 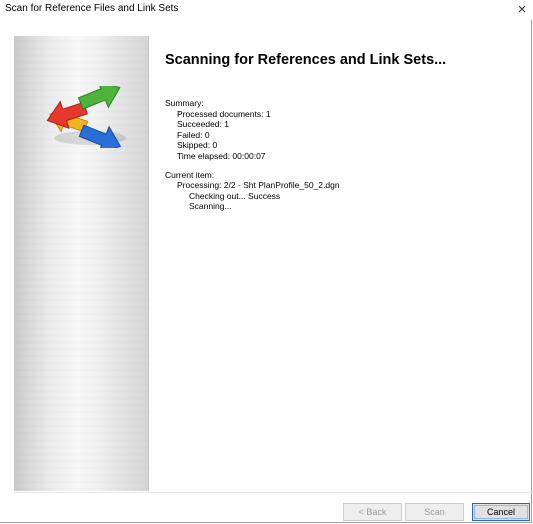 What do you see at coordinates (203, 124) in the screenshot?
I see `succeeded-text: Succeeded: 1` at bounding box center [203, 124].